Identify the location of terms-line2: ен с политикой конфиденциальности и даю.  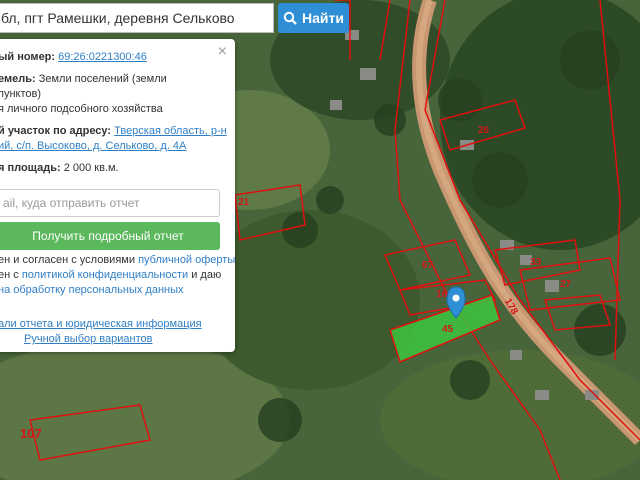
(110, 275).